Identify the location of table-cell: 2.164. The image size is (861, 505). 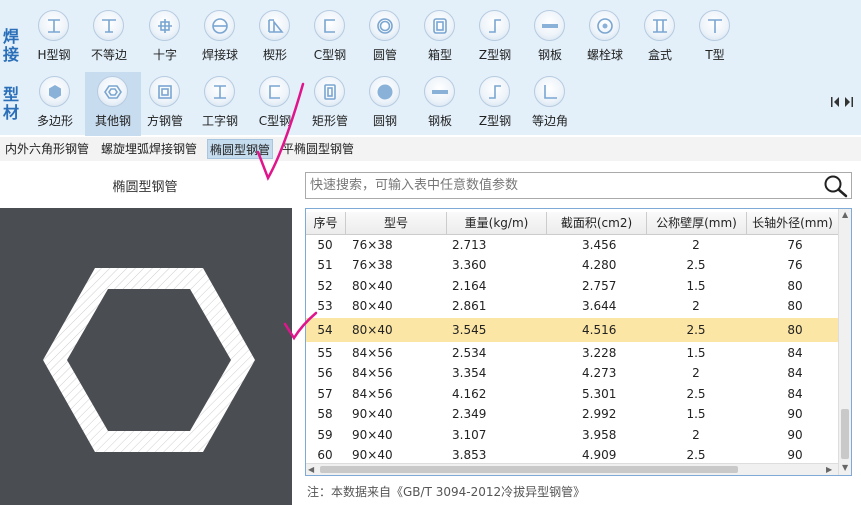
(469, 286).